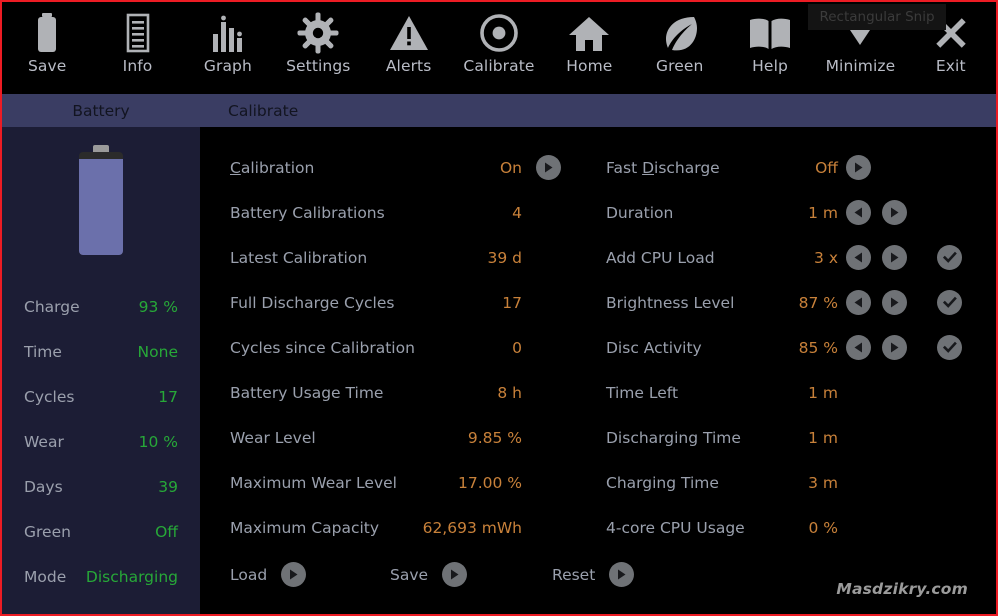  I want to click on setting-label: 4-core CPU Usage, so click(675, 527).